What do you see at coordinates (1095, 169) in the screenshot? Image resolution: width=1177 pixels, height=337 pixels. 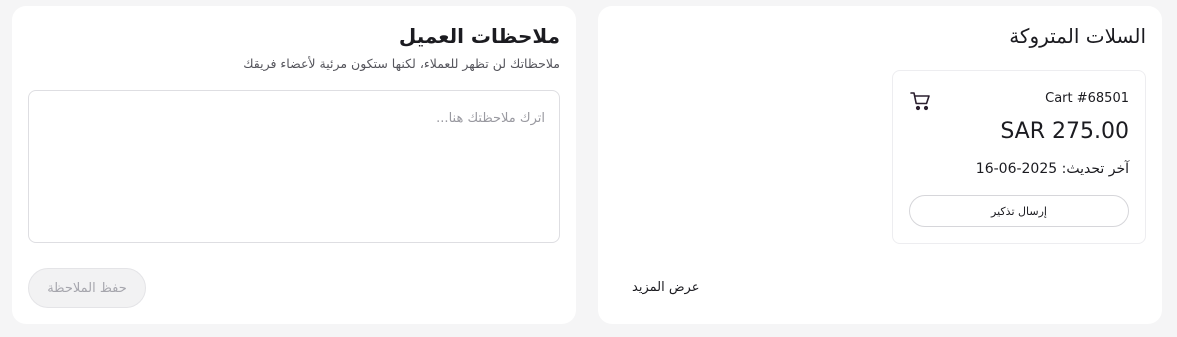 I see `cart-updated-label: آخر تحديث:` at bounding box center [1095, 169].